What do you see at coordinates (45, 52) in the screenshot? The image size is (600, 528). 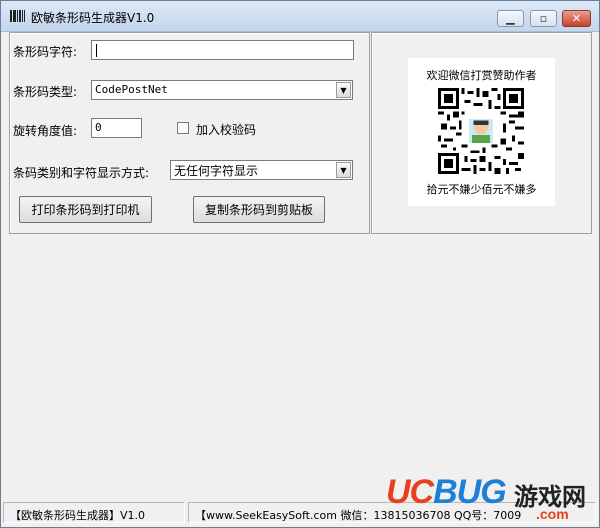 I see `barcode-text-label: 条形码字符:` at bounding box center [45, 52].